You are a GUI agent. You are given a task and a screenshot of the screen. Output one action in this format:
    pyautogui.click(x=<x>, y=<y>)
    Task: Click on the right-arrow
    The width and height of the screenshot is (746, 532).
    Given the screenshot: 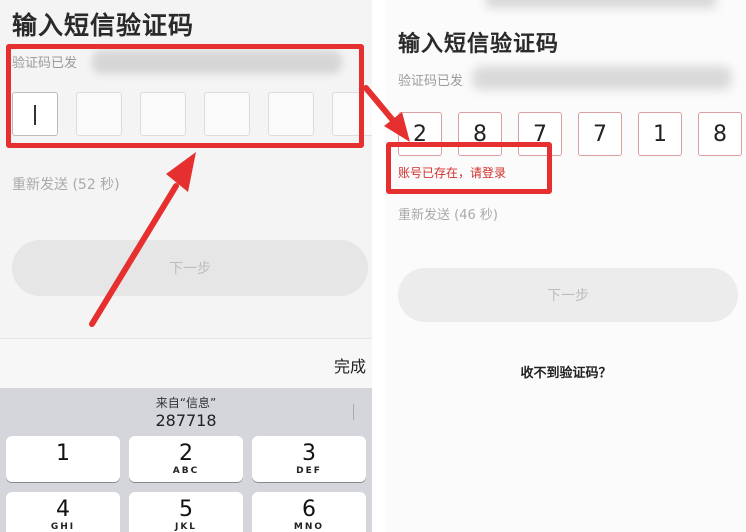 What is the action you would take?
    pyautogui.click(x=386, y=113)
    